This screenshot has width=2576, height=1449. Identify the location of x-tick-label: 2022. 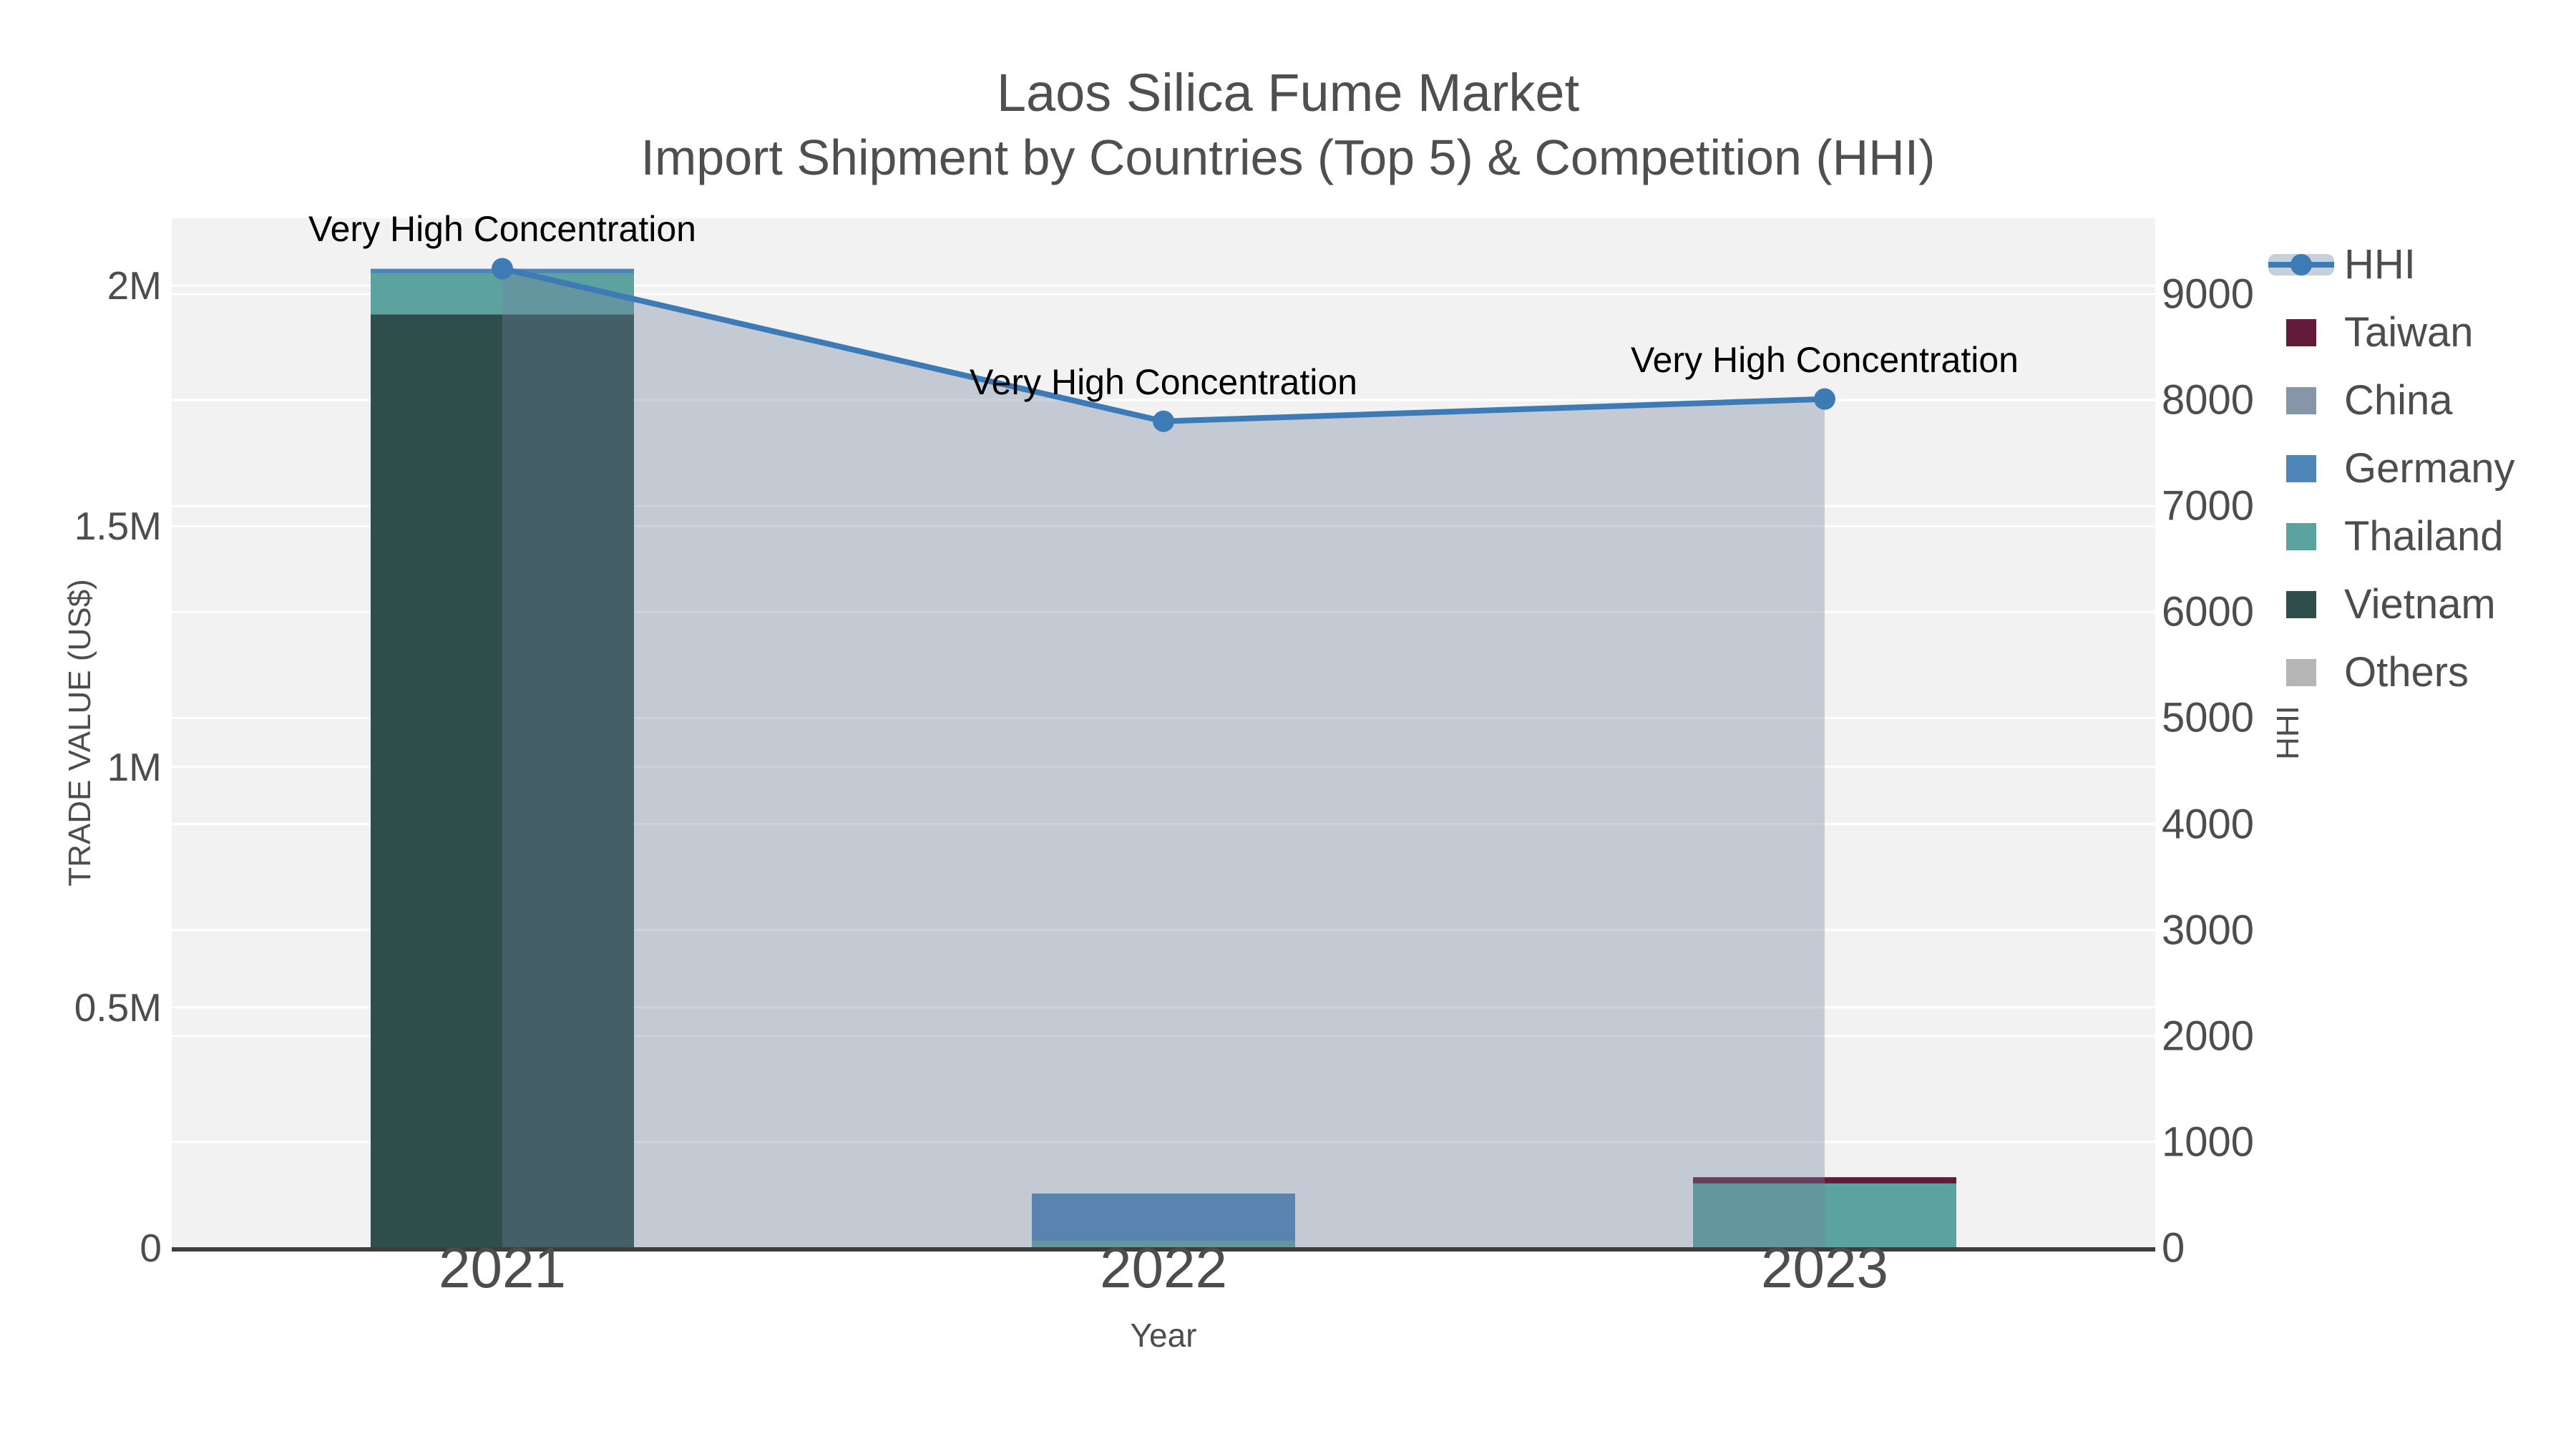
(1163, 1267).